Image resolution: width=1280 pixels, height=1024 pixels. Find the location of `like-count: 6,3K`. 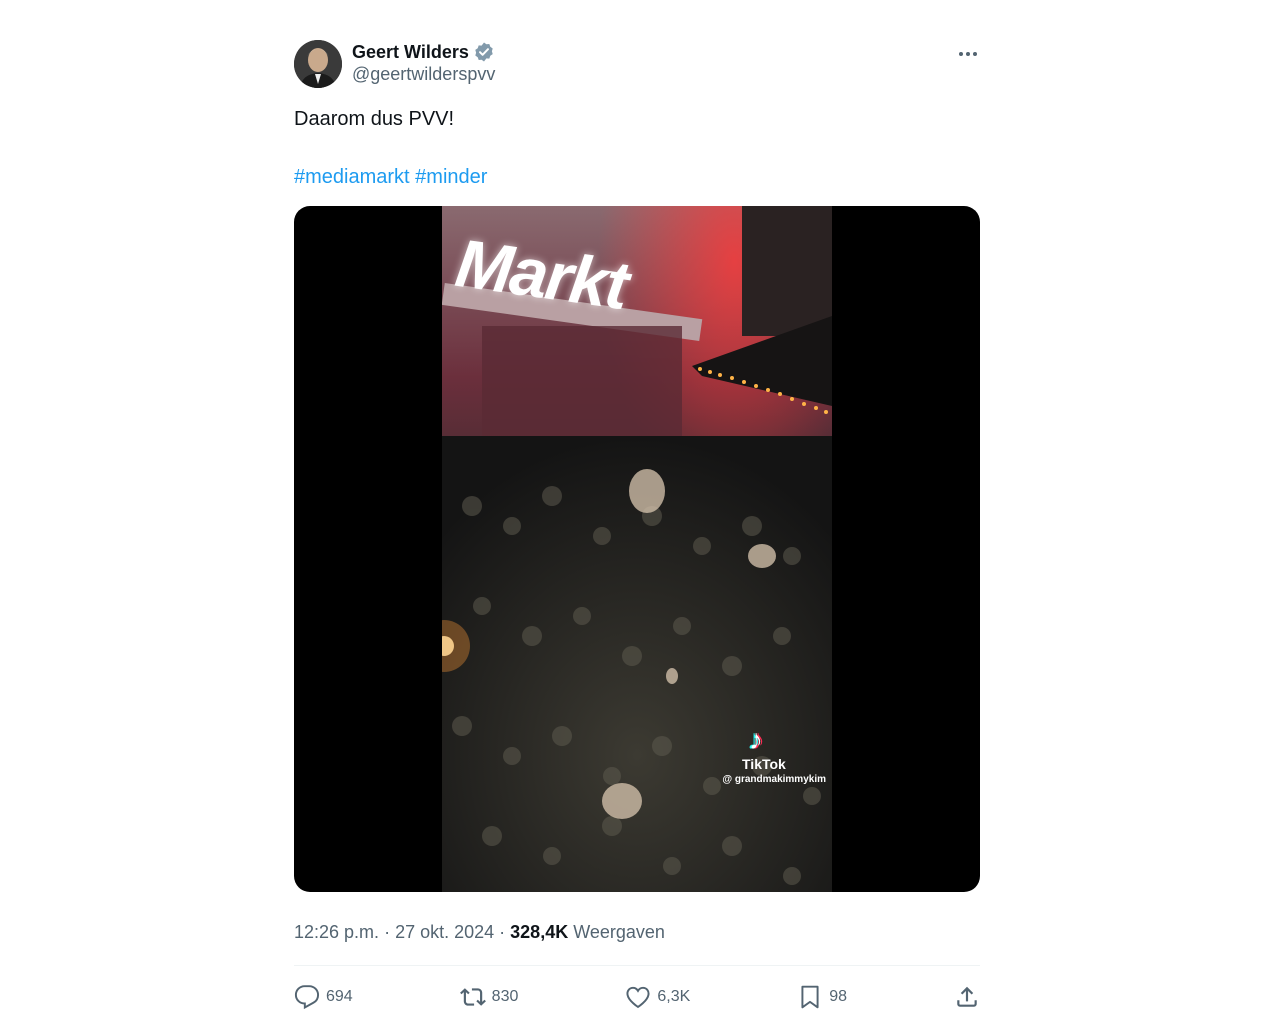

like-count: 6,3K is located at coordinates (674, 996).